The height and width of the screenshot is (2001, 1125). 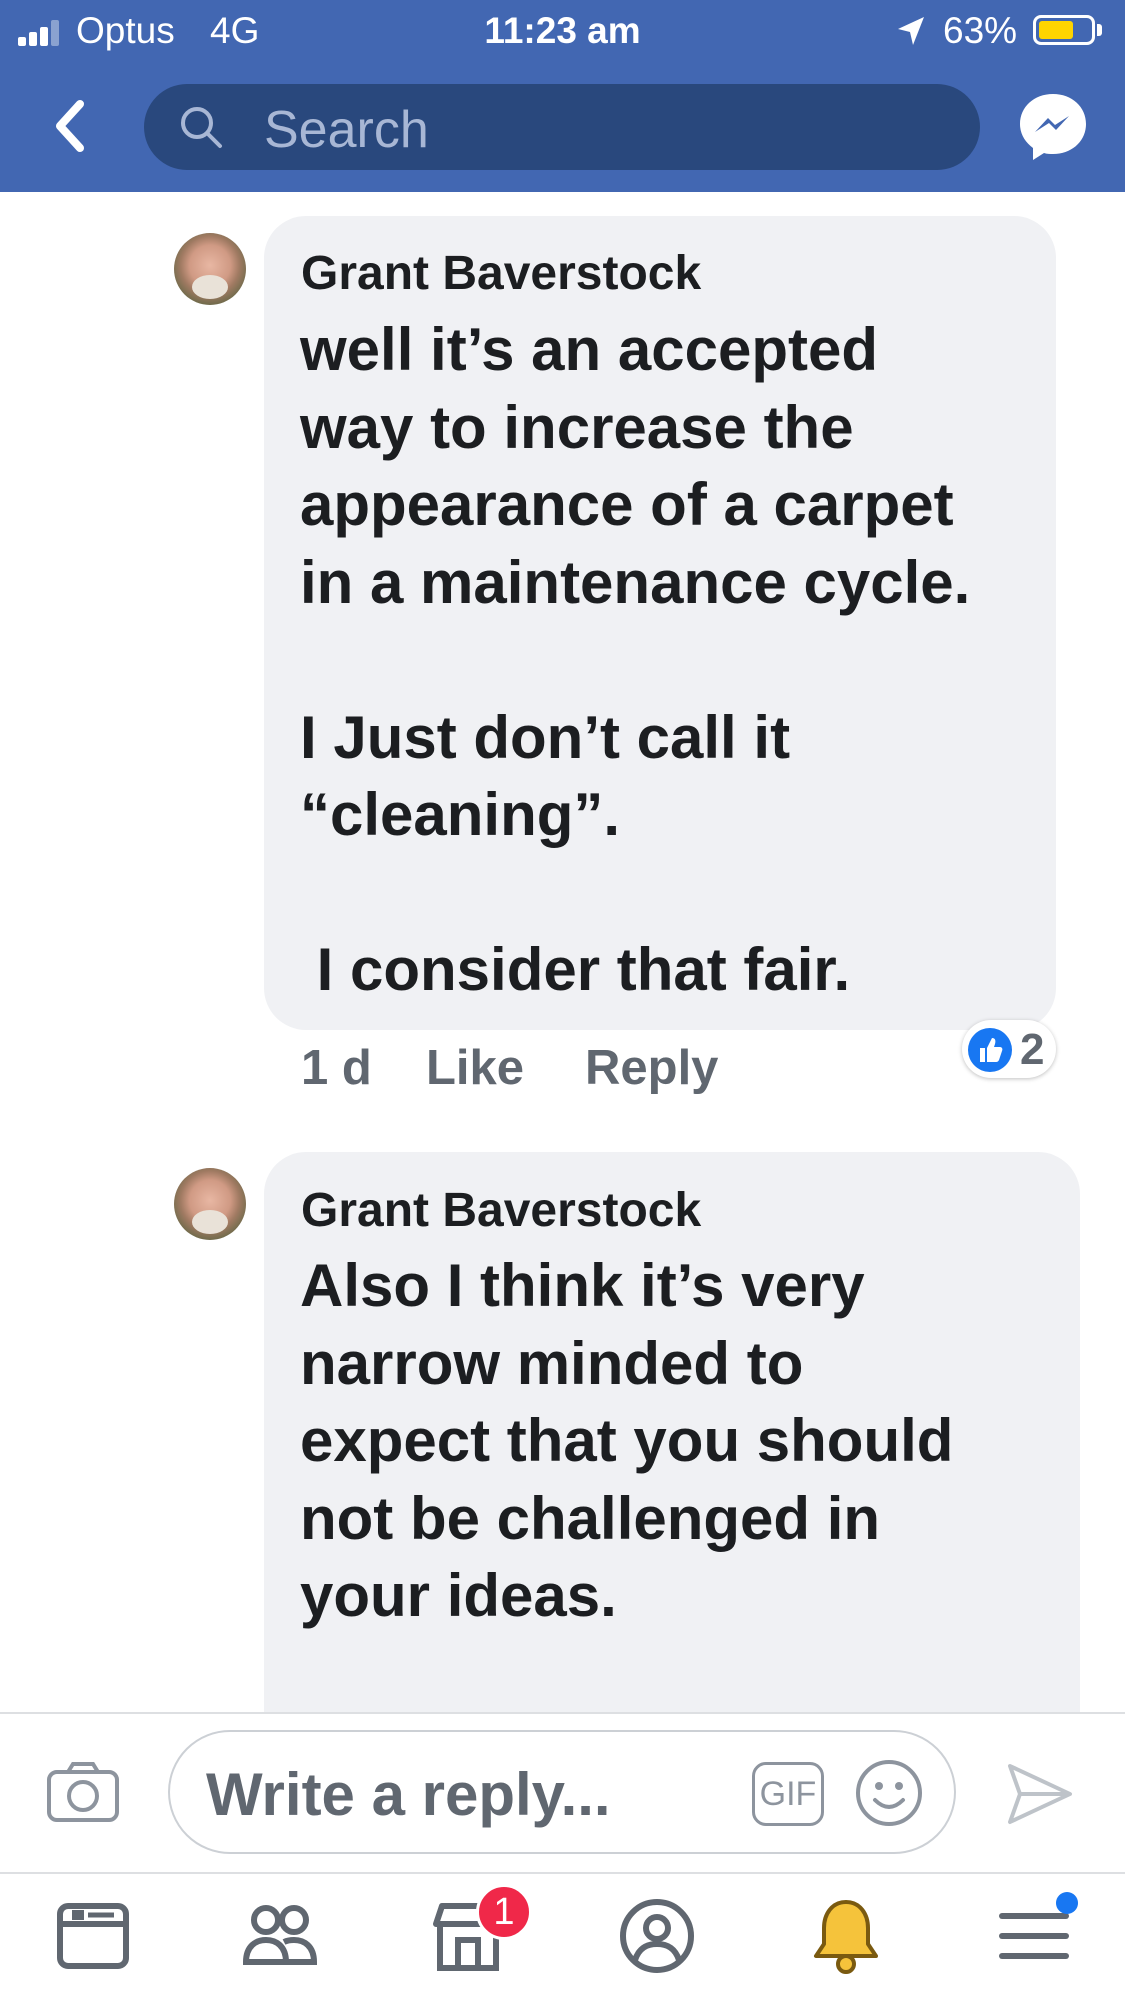 I want to click on send-icon, so click(x=1040, y=1794).